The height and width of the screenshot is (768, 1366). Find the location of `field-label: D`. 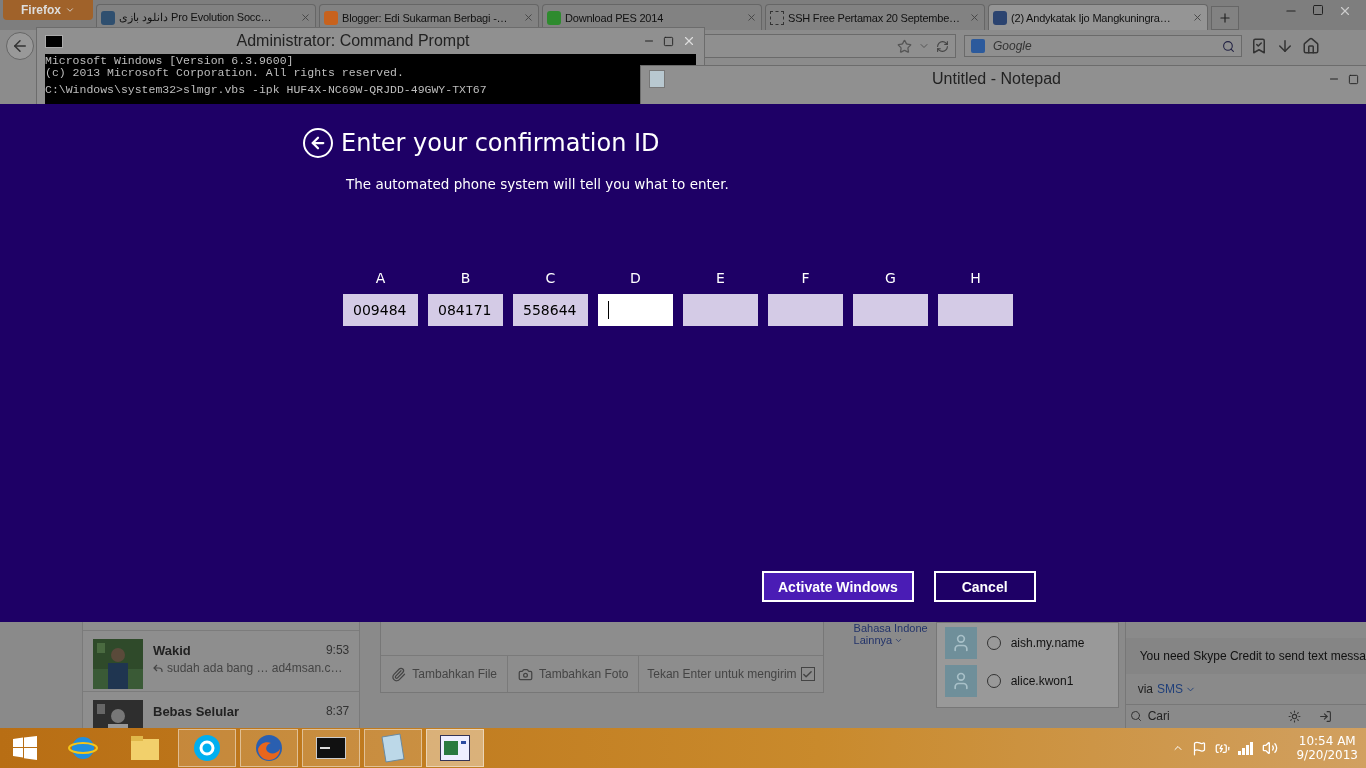

field-label: D is located at coordinates (635, 278).